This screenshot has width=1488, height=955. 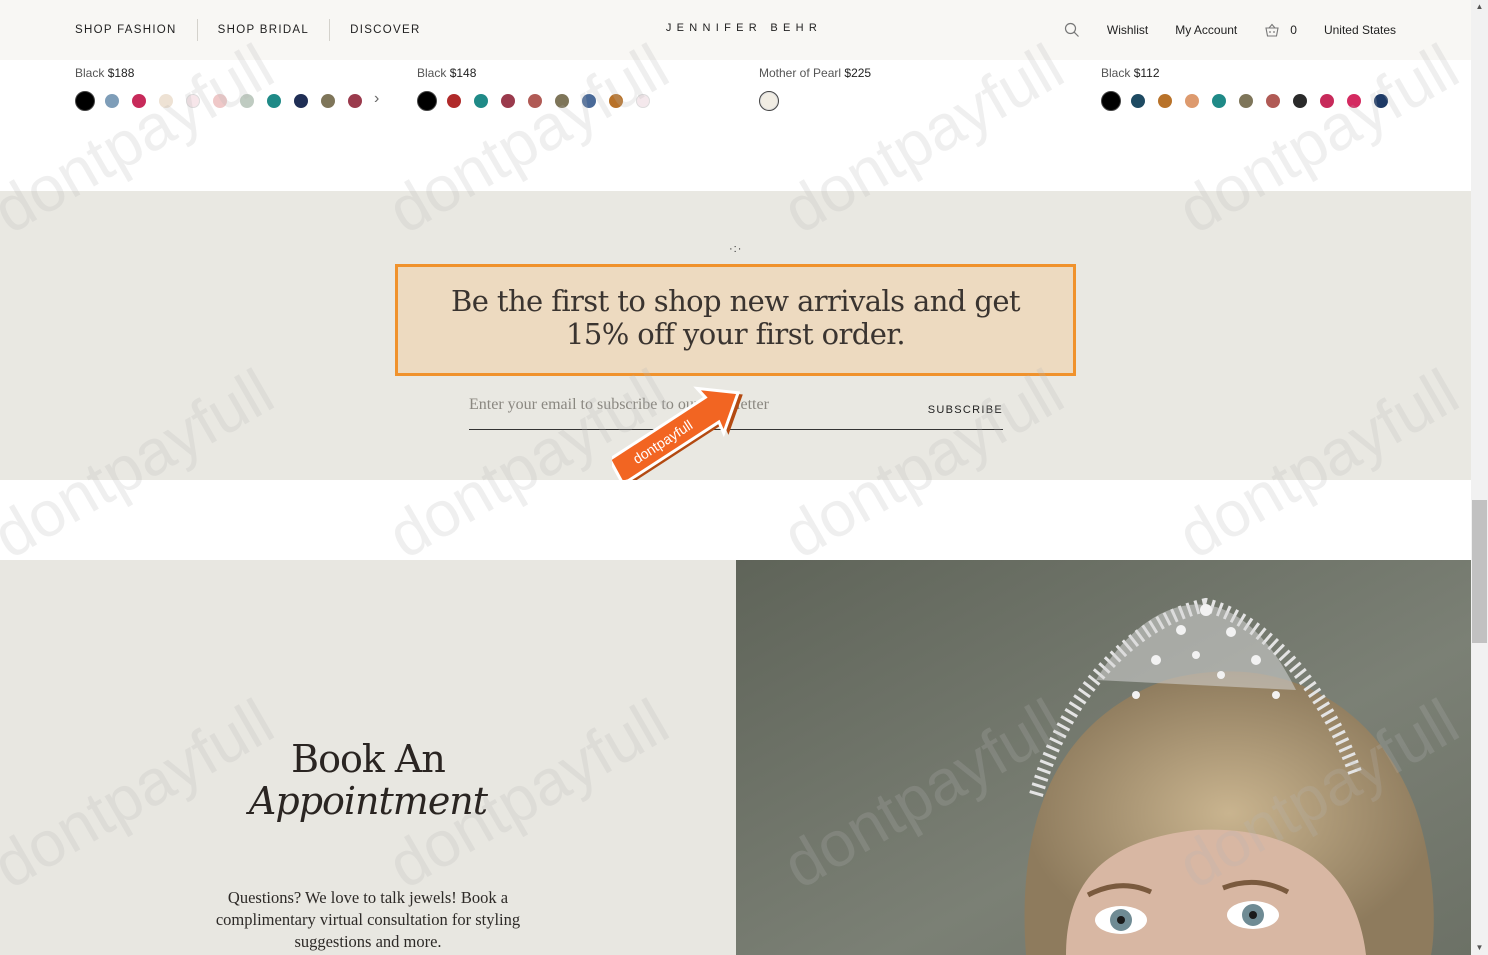 What do you see at coordinates (1479, 477) in the screenshot?
I see `page-scrollbar: ▲ ▼` at bounding box center [1479, 477].